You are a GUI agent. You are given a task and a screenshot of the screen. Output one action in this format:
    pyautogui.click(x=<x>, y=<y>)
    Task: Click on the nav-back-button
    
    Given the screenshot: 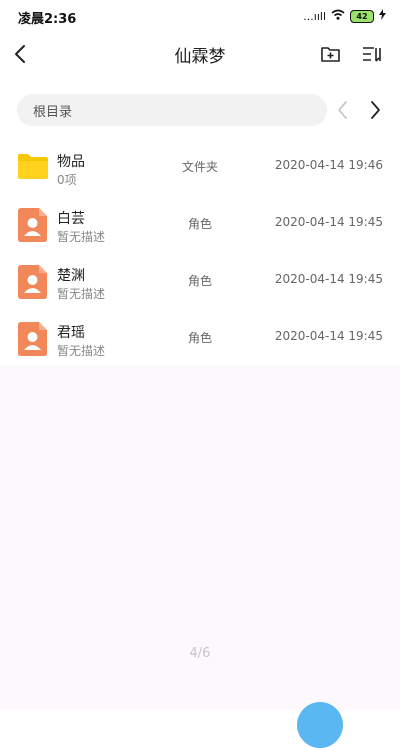 What is the action you would take?
    pyautogui.click(x=343, y=110)
    